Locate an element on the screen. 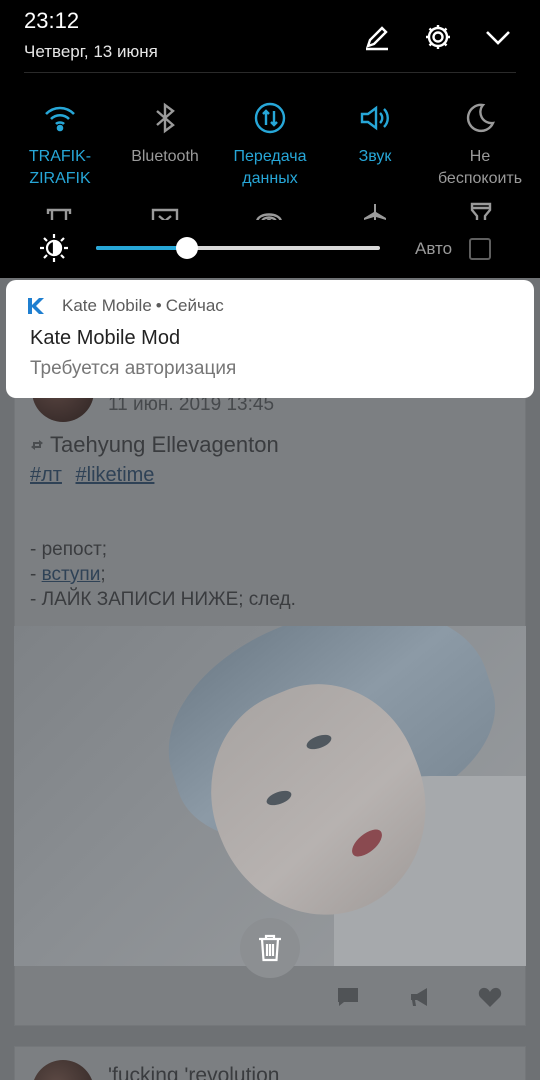  auto-brightness-checkbox is located at coordinates (480, 249).